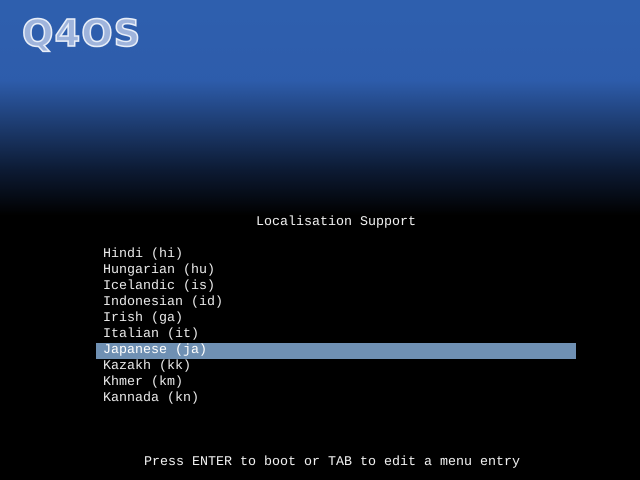 The width and height of the screenshot is (640, 480). What do you see at coordinates (336, 319) in the screenshot?
I see `menu-item: Irish (ga)` at bounding box center [336, 319].